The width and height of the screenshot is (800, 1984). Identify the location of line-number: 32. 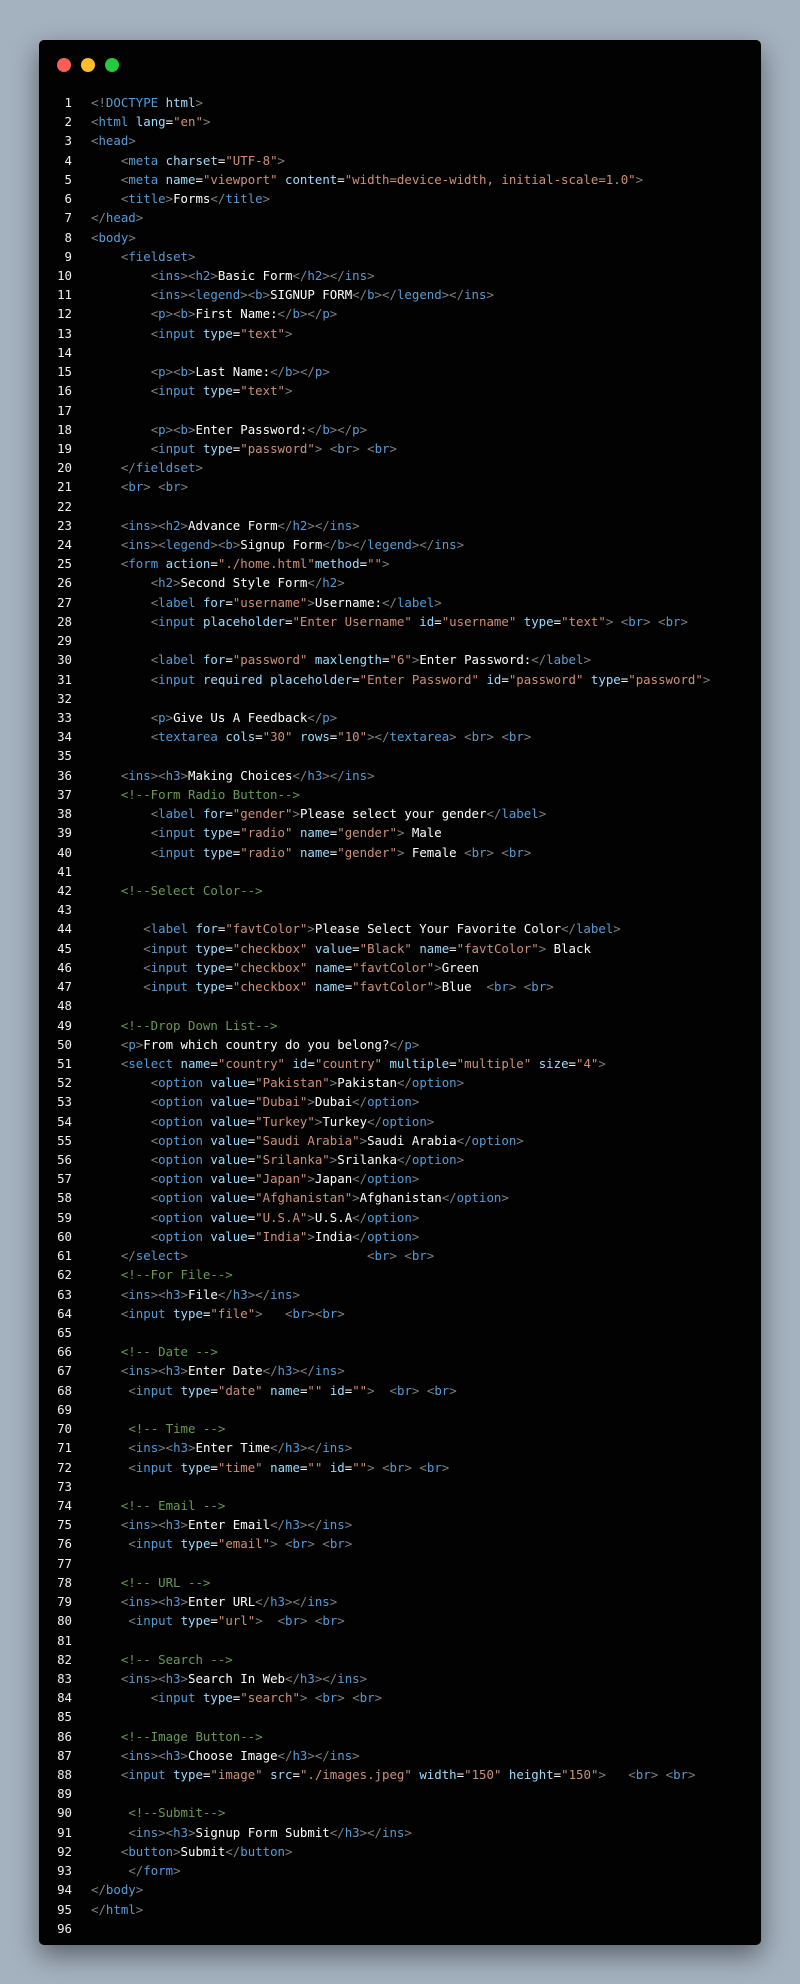
(64, 698).